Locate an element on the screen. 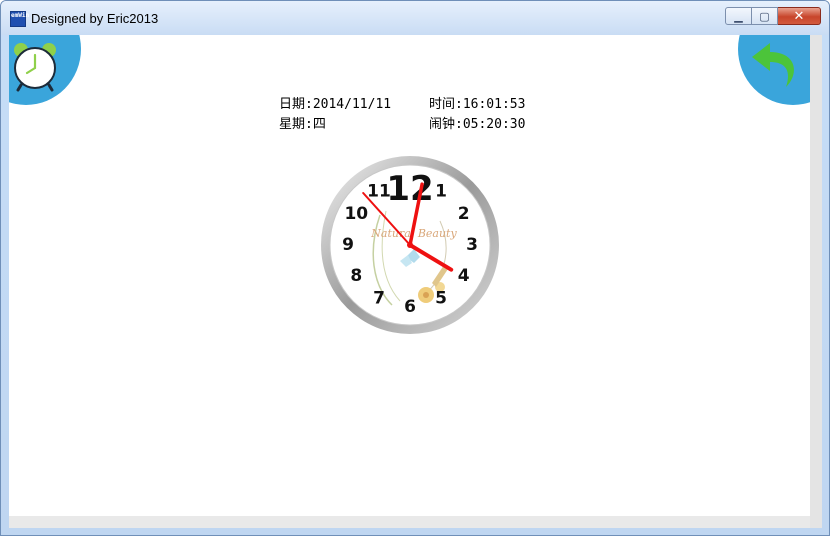 The image size is (830, 536). clock-center-pin is located at coordinates (410, 245).